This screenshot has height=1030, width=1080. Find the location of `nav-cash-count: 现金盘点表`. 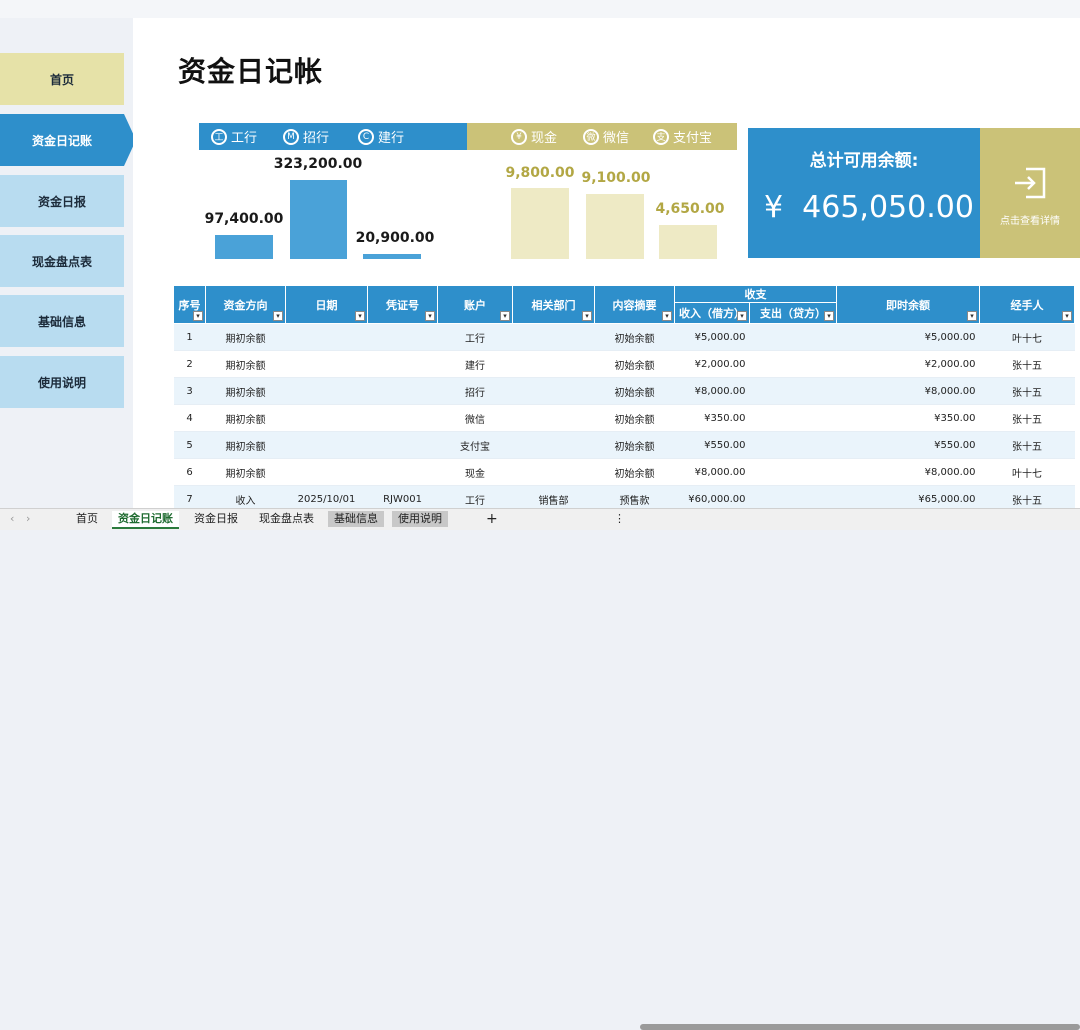

nav-cash-count: 现金盘点表 is located at coordinates (62, 261).